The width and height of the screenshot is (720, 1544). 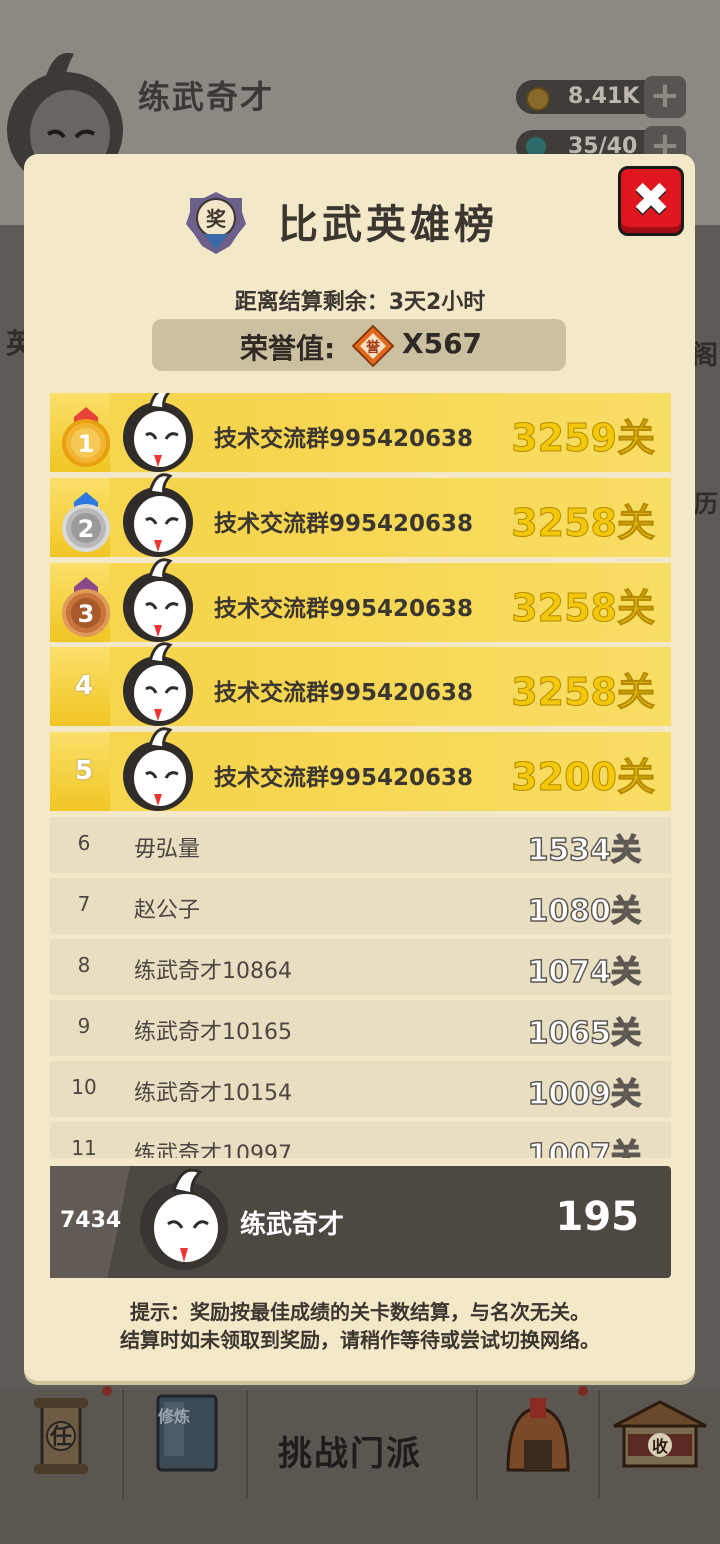 I want to click on player-score: 1065关, so click(x=584, y=1033).